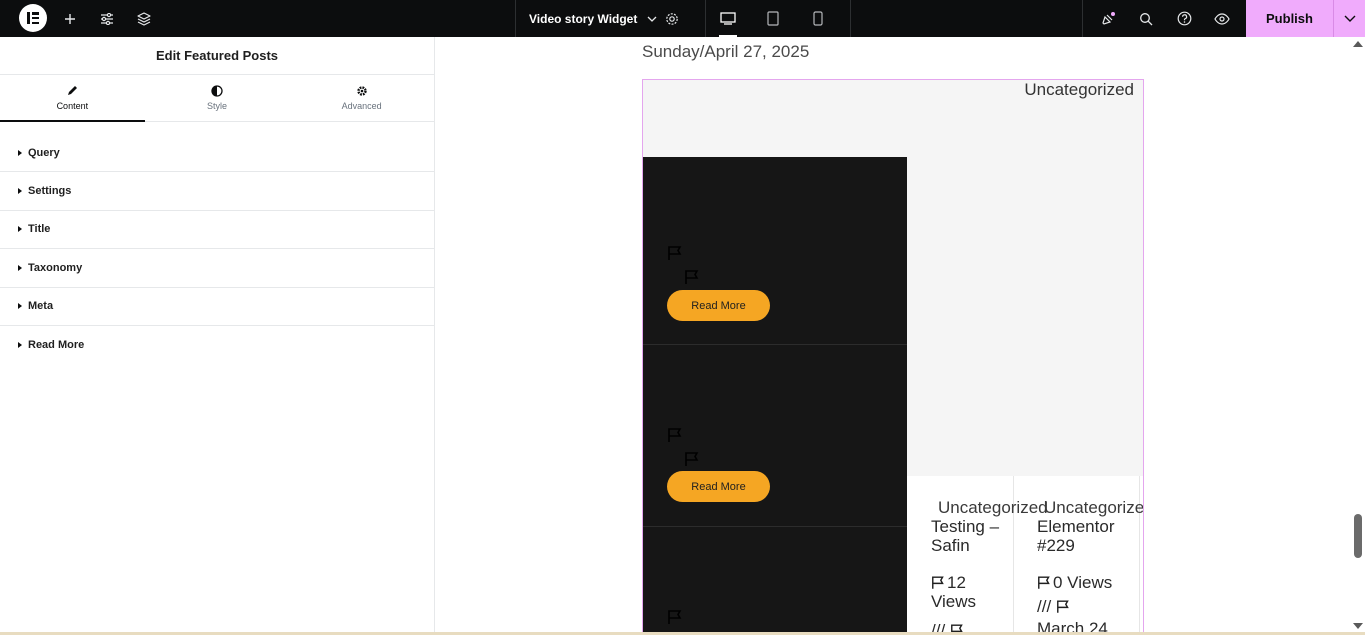 The height and width of the screenshot is (635, 1365). What do you see at coordinates (818, 18) in the screenshot?
I see `mobile-icon` at bounding box center [818, 18].